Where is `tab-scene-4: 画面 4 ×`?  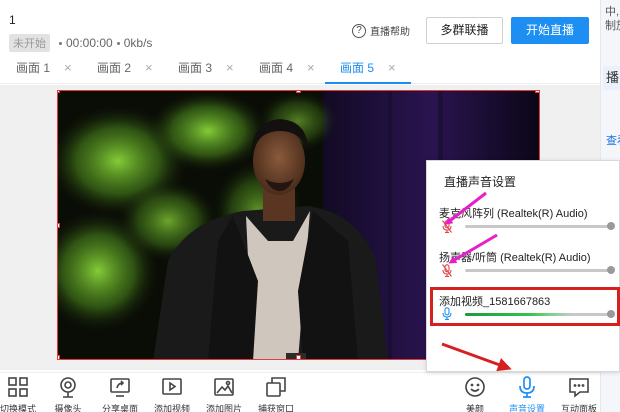 tab-scene-4: 画面 4 × is located at coordinates (287, 70).